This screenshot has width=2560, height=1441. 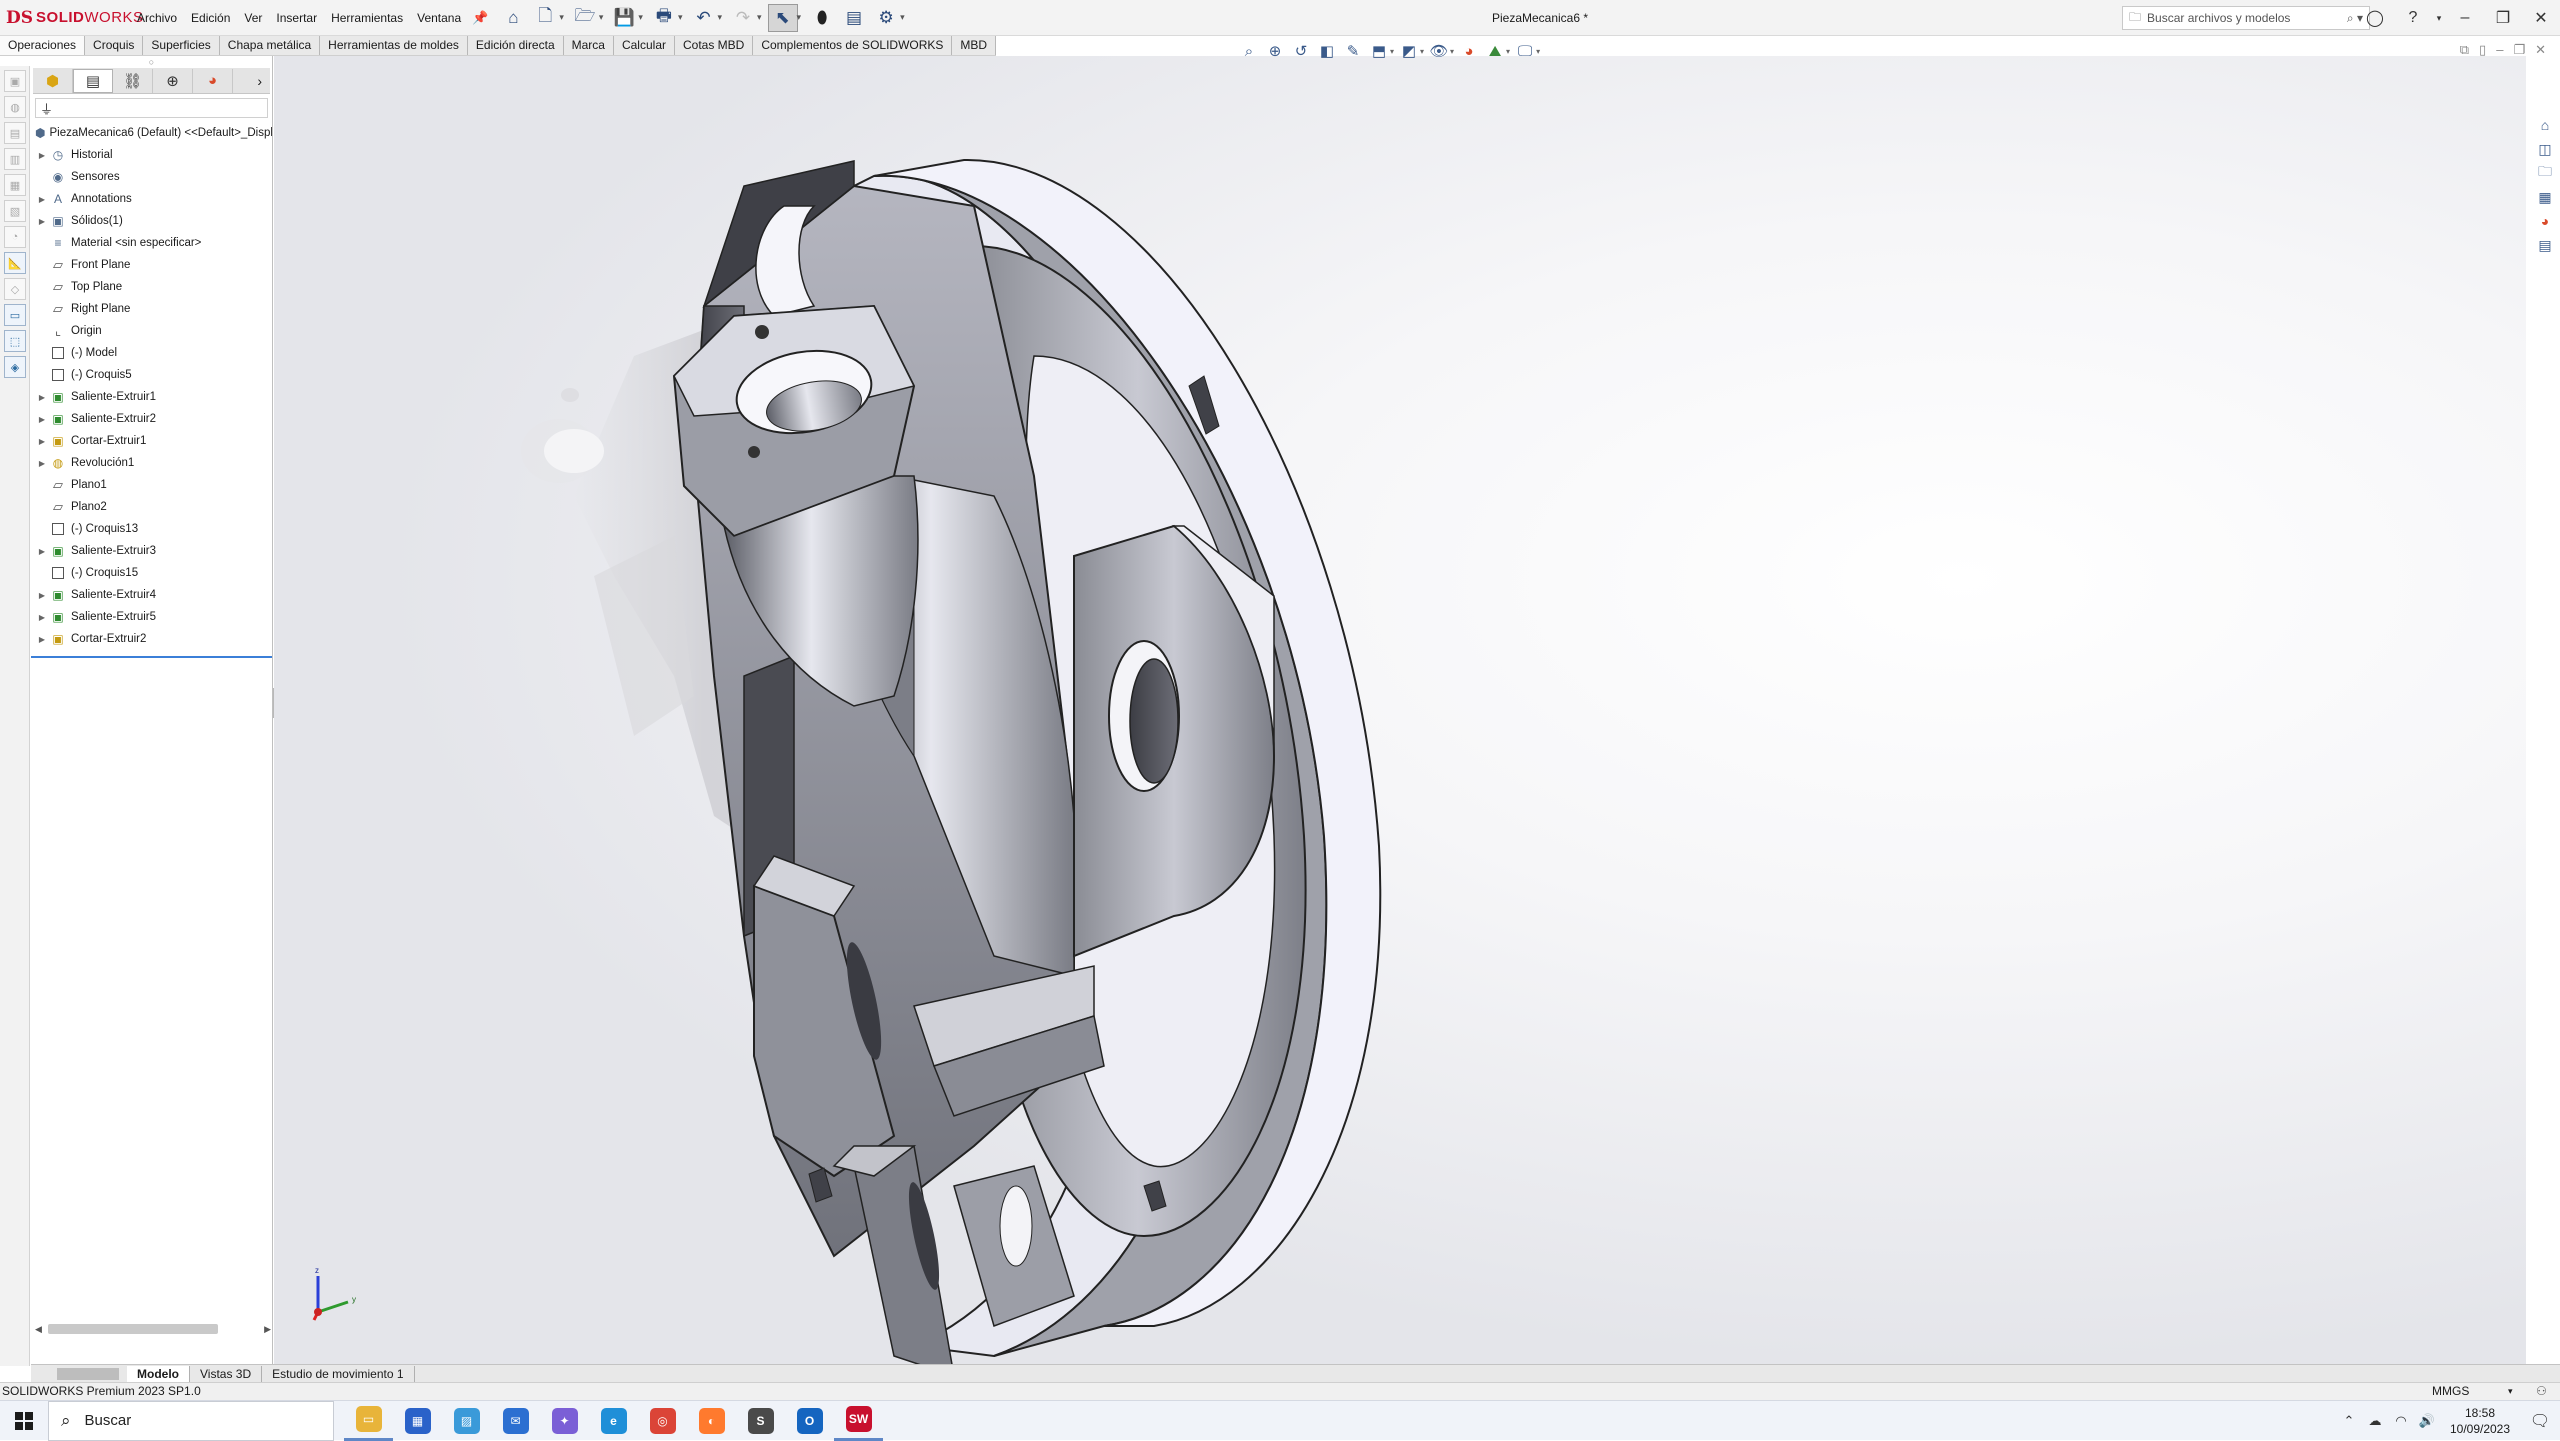 What do you see at coordinates (15, 185) in the screenshot?
I see `strip-boundary-icon: ▦` at bounding box center [15, 185].